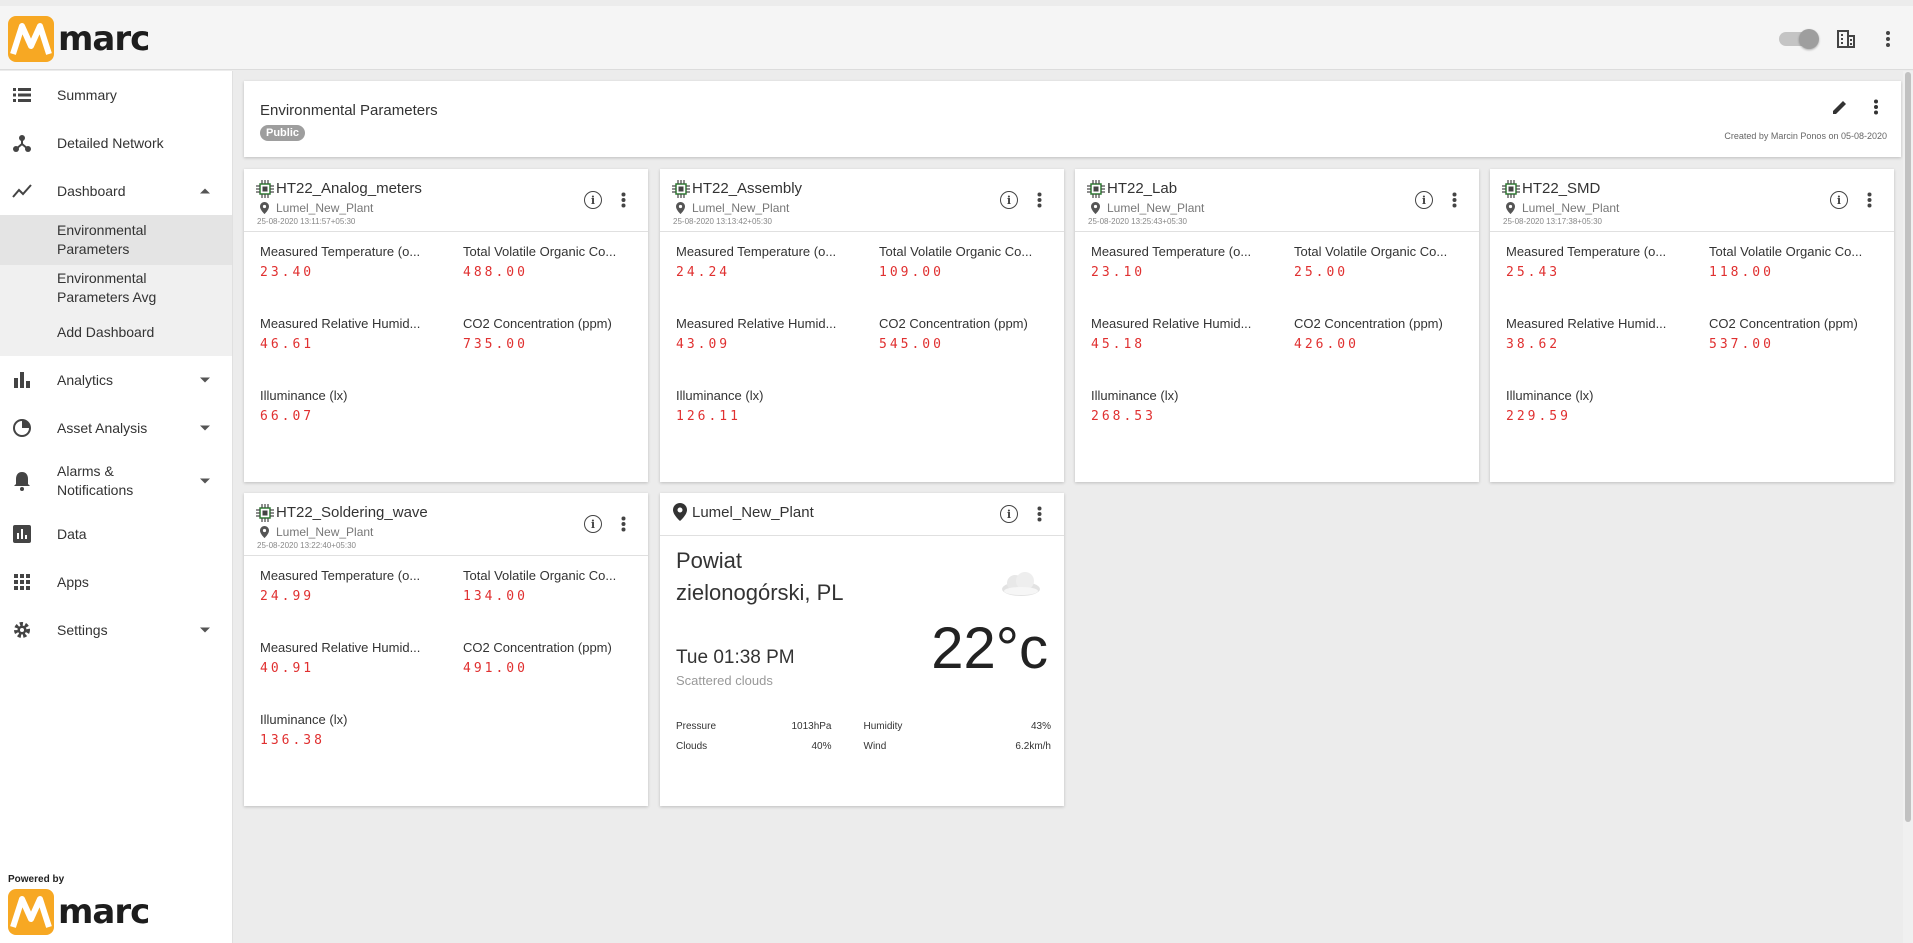  I want to click on metric-tvoc: Total Volatile Organic Co... 134.00, so click(558, 586).